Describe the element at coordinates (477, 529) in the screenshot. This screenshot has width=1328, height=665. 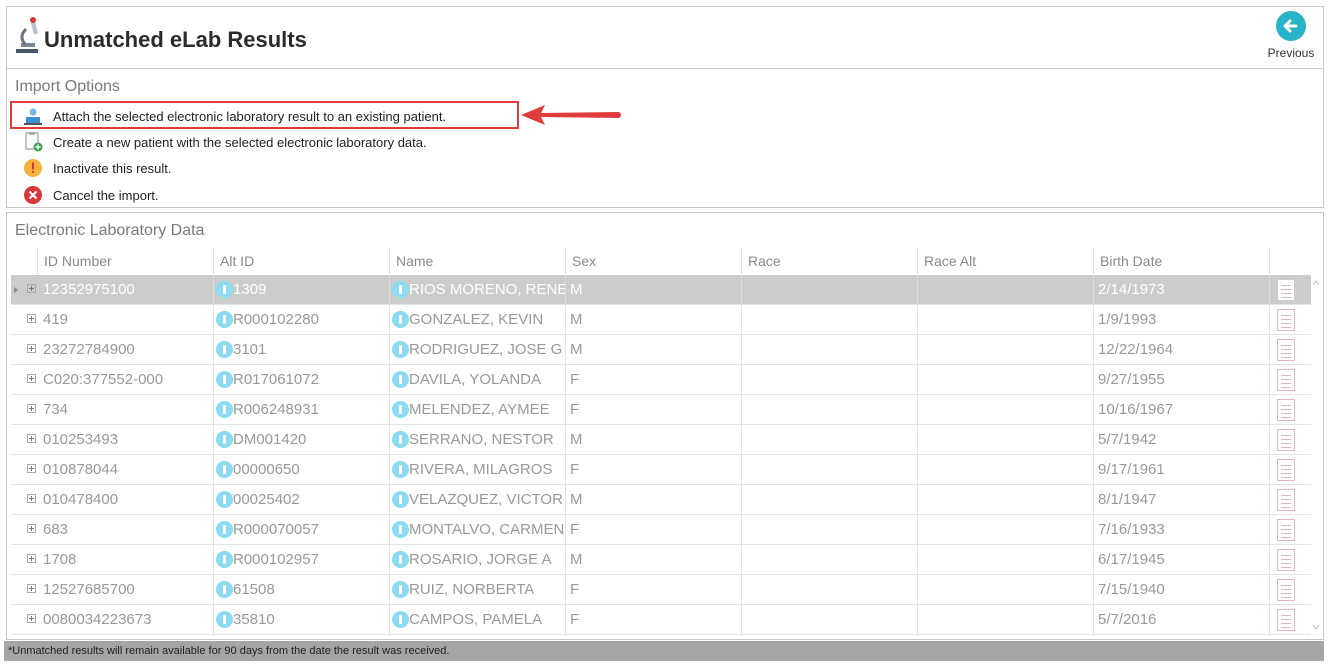
I see `cell-name: MONTALVO, CARMEN` at that location.